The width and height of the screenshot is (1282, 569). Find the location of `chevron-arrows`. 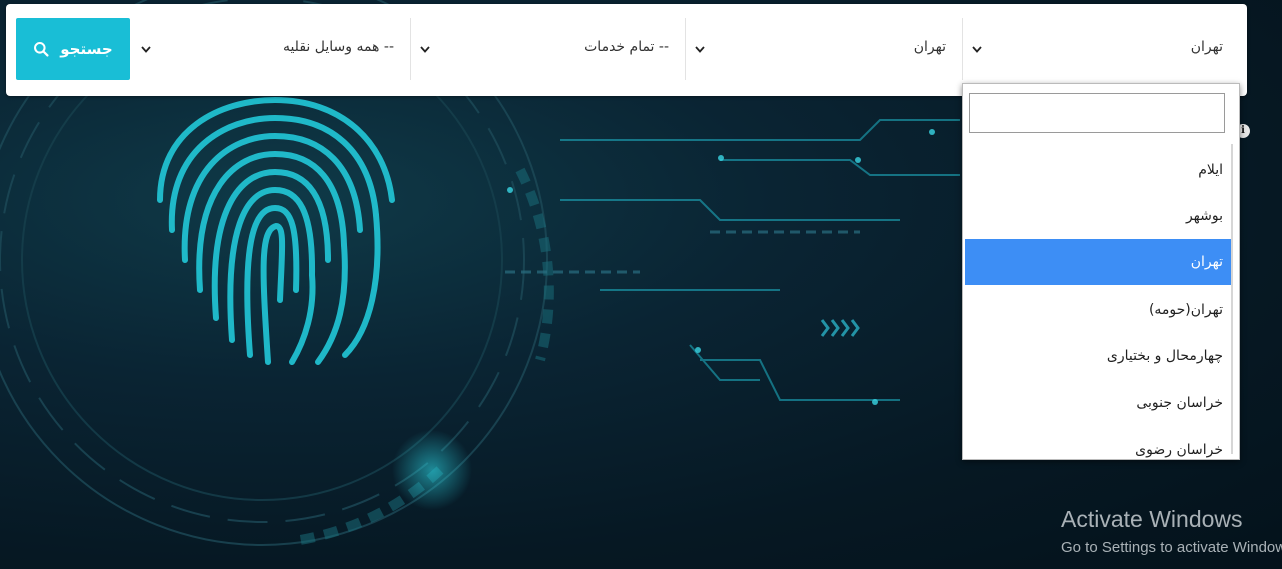

chevron-arrows is located at coordinates (840, 328).